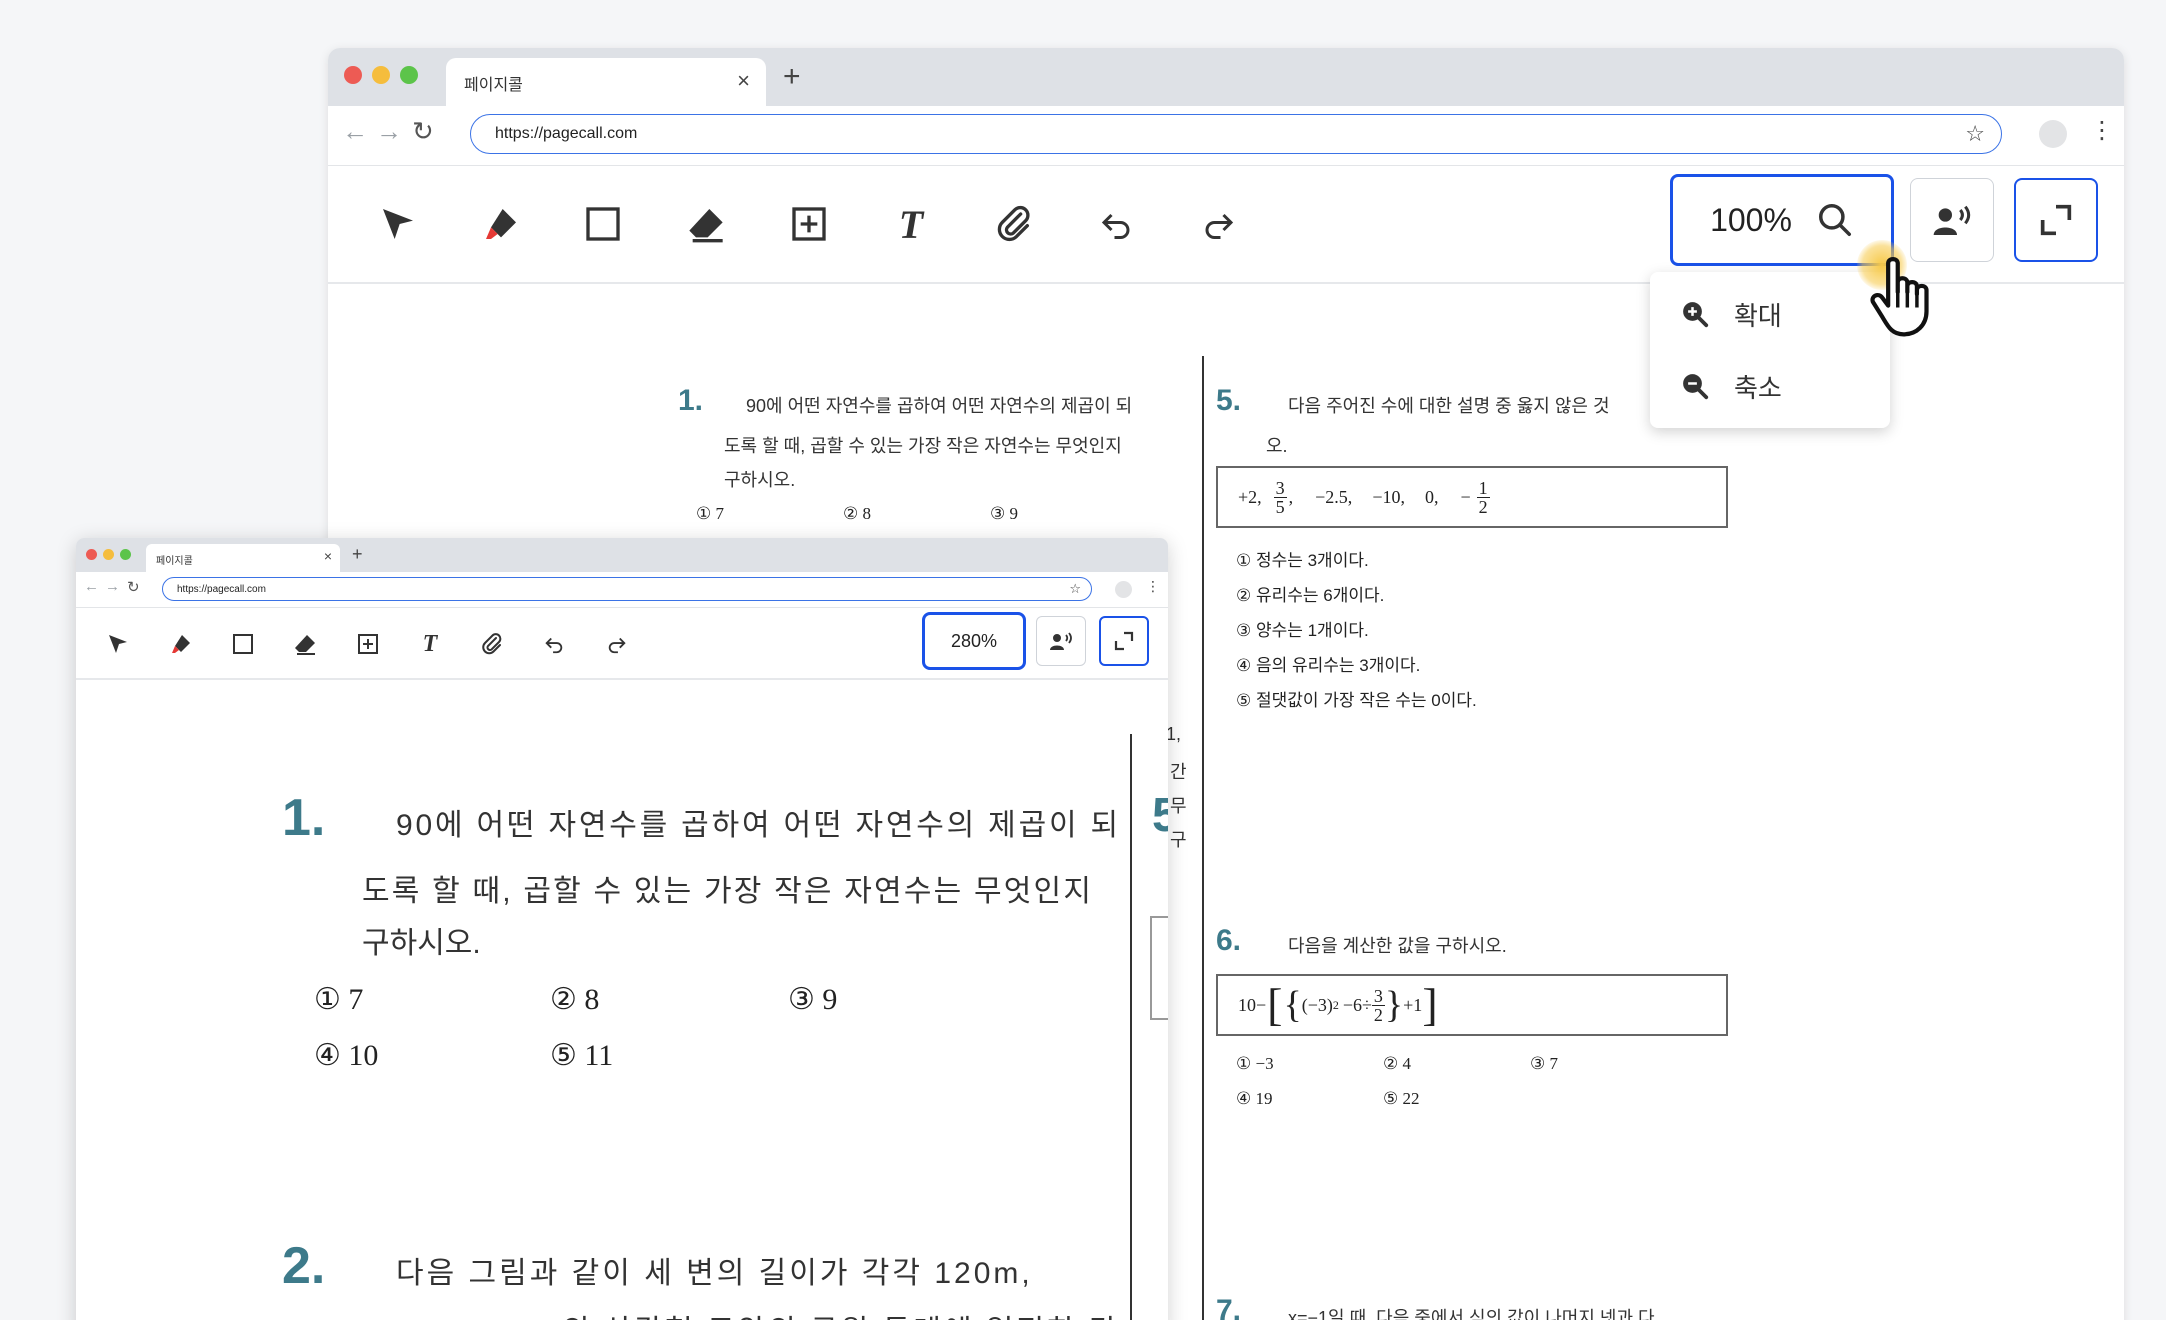 Image resolution: width=2166 pixels, height=1320 pixels. Describe the element at coordinates (174, 561) in the screenshot. I see `tab-title: 페이지콜` at that location.